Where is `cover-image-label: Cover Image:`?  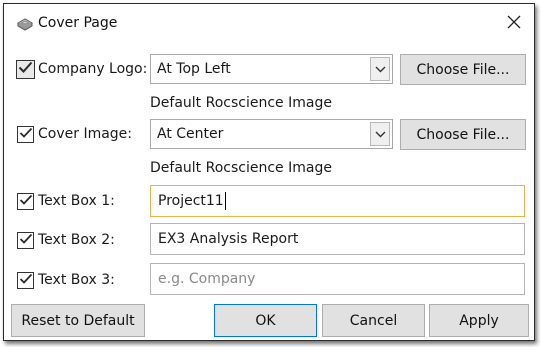
cover-image-label: Cover Image: is located at coordinates (85, 134).